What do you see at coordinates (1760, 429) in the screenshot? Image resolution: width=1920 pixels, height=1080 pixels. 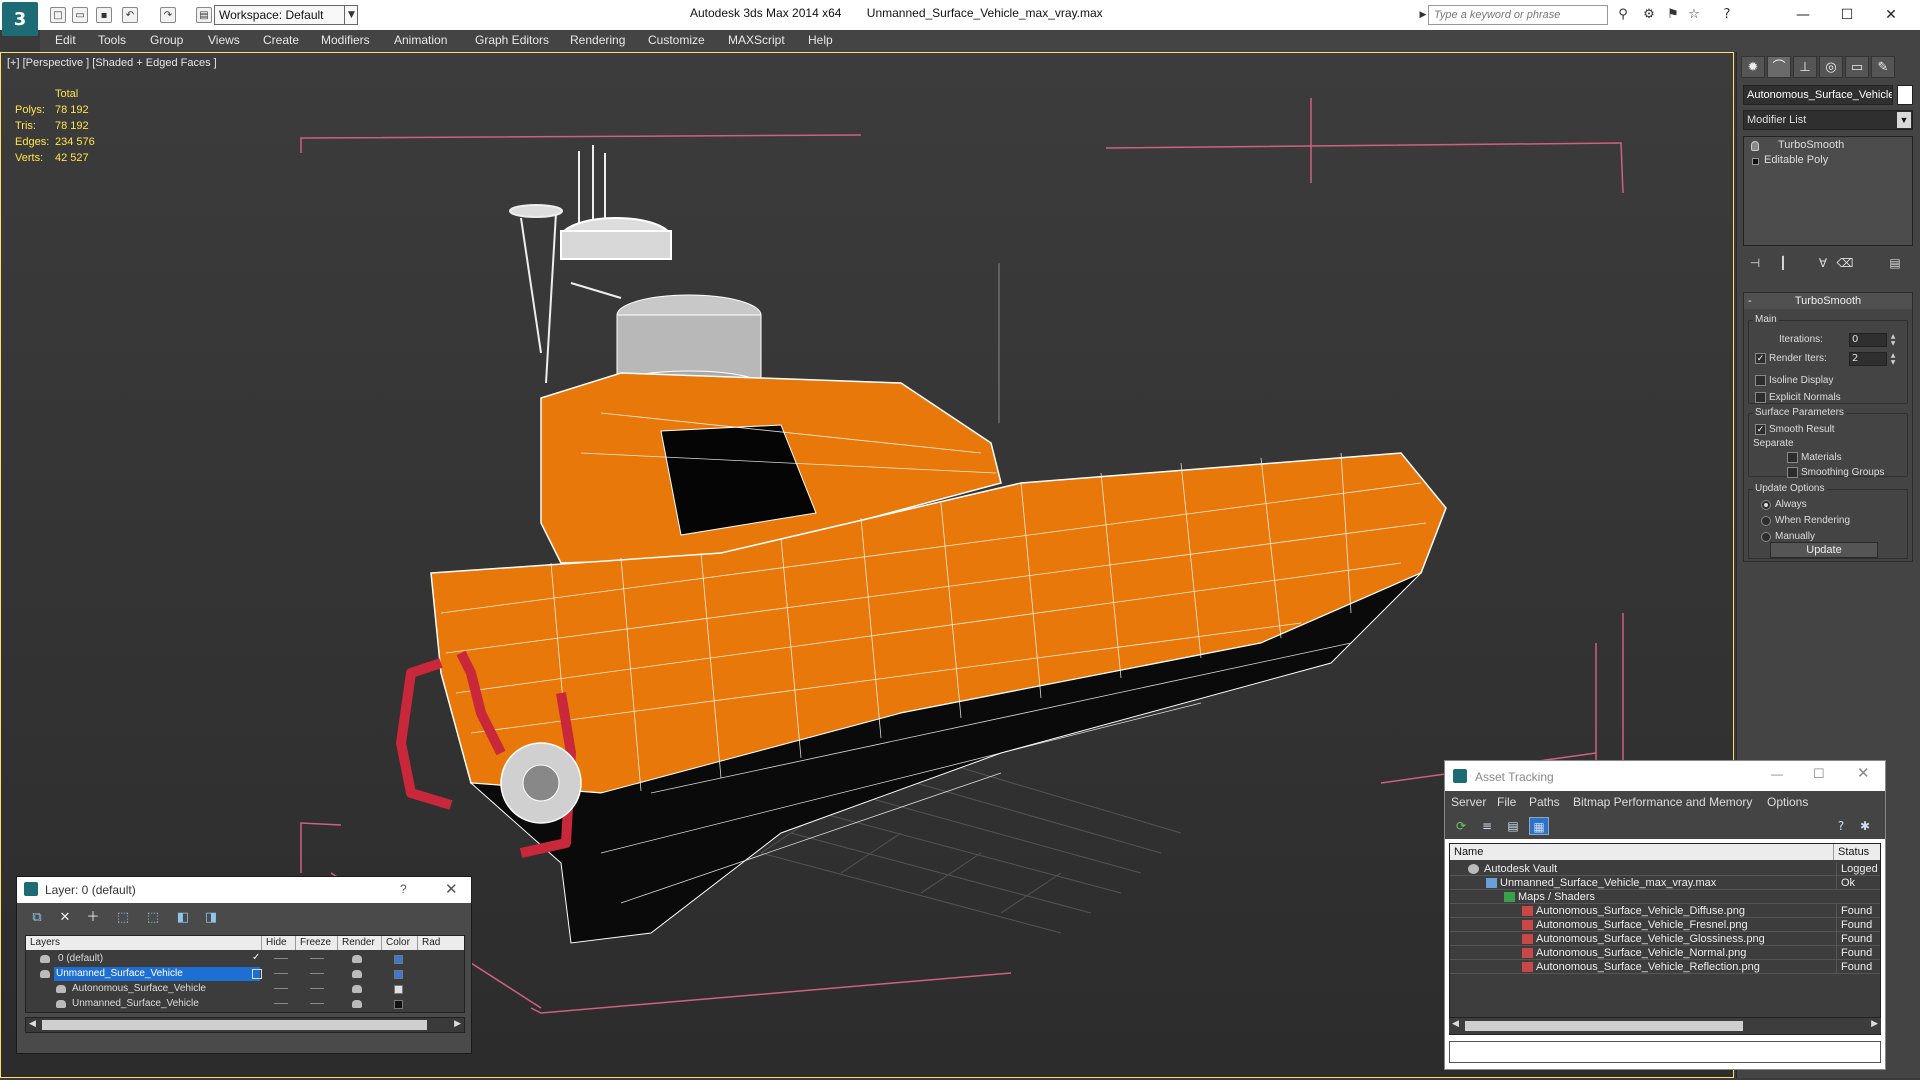 I see `smooth-result-checkbox: ✓` at bounding box center [1760, 429].